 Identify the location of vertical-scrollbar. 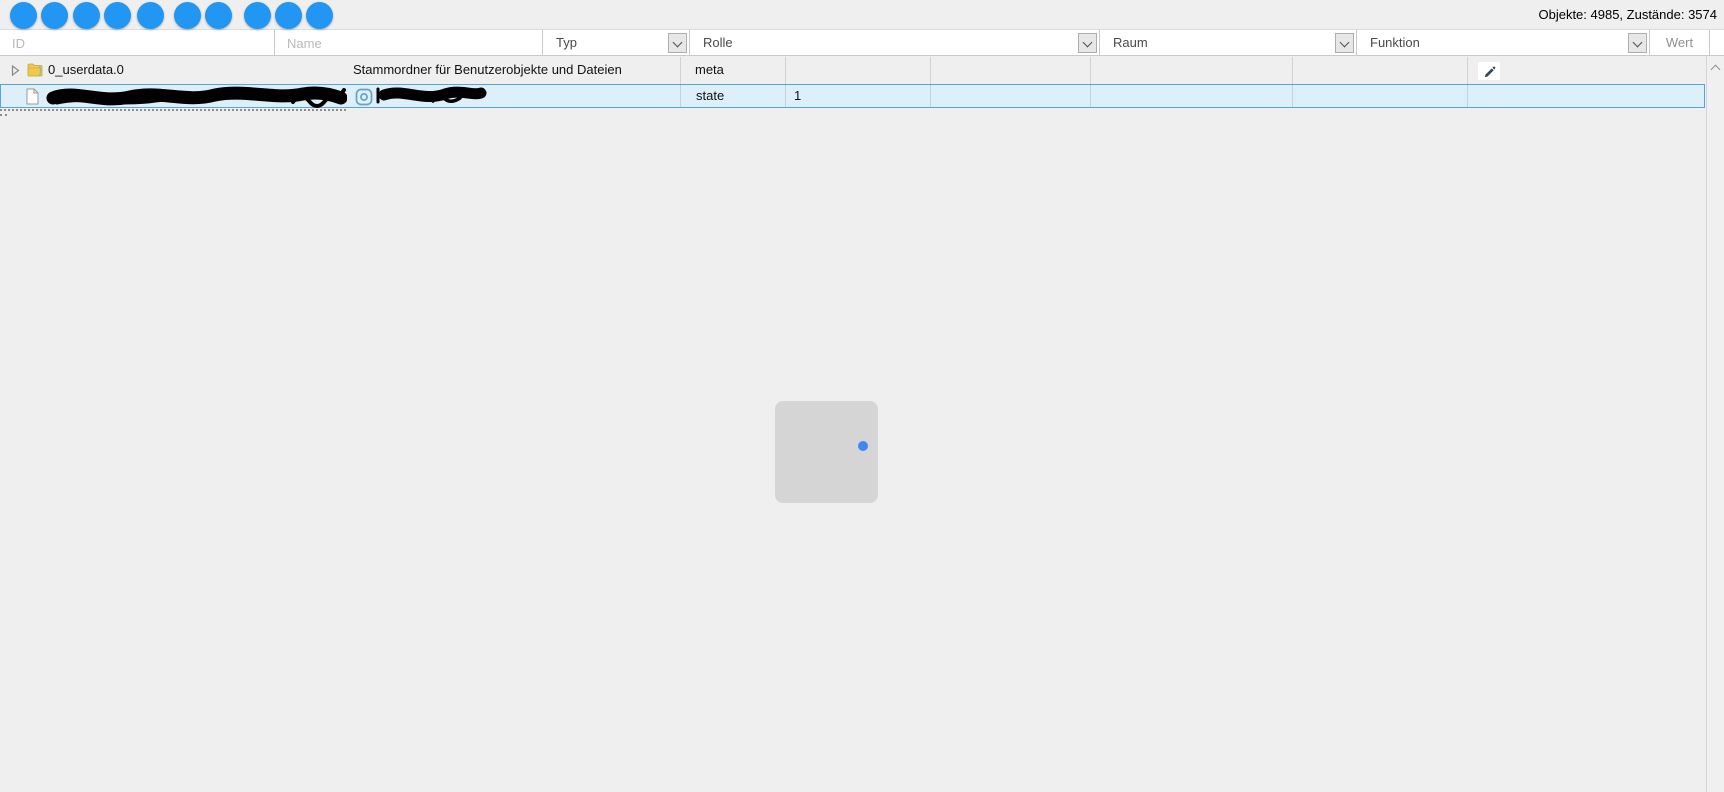
(1715, 424).